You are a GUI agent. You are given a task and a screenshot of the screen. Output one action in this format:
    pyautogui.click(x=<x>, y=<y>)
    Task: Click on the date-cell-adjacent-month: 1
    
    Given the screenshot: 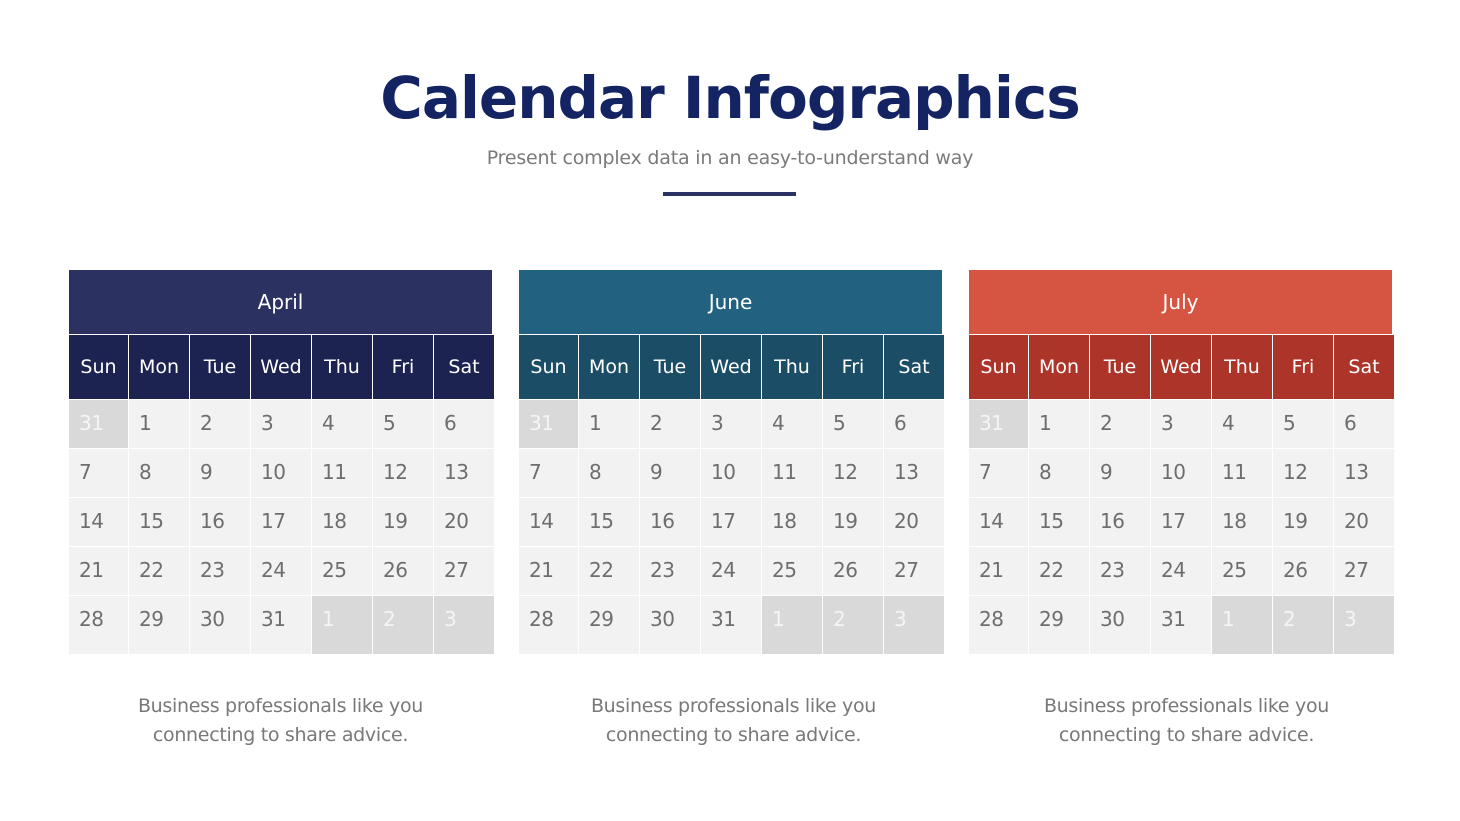 What is the action you would take?
    pyautogui.click(x=1242, y=625)
    